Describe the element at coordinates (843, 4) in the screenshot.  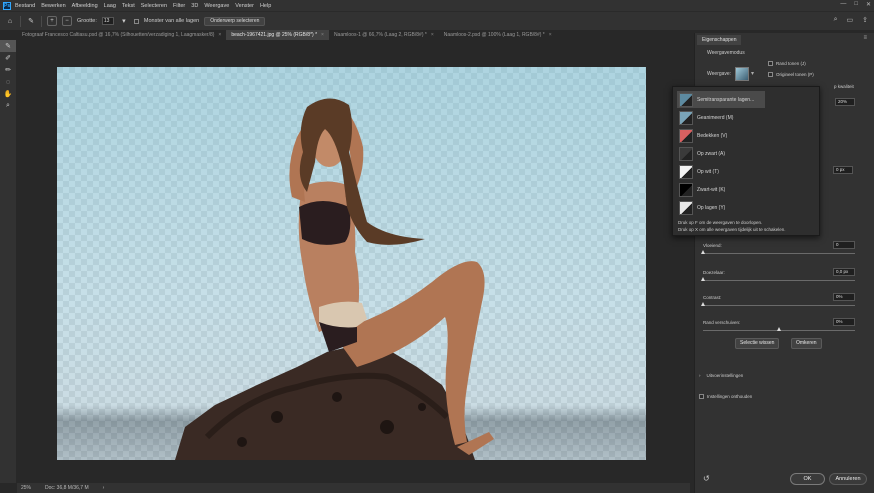
I see `minimize-button: —` at that location.